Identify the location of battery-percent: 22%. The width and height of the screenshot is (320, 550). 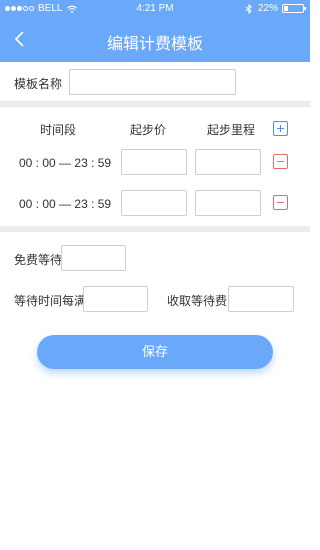
(267, 8).